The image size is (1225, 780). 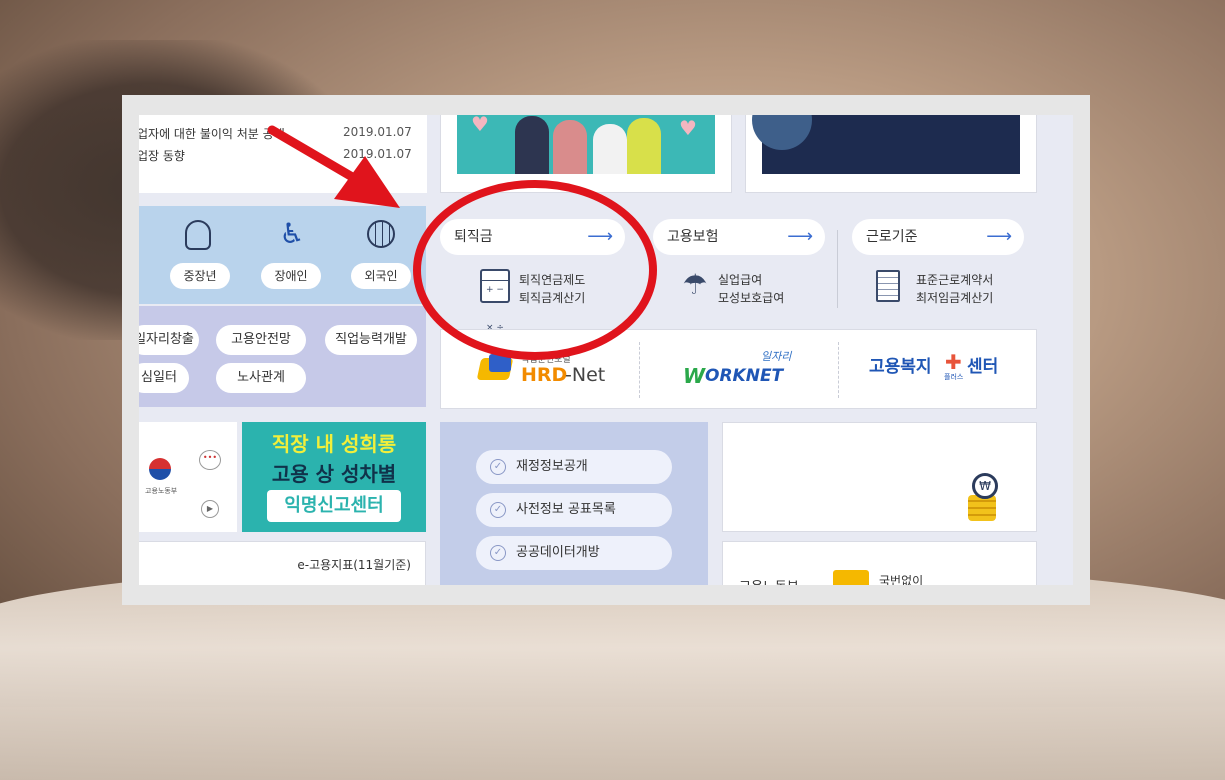 I want to click on annotation-arrow-head, so click(x=367, y=182).